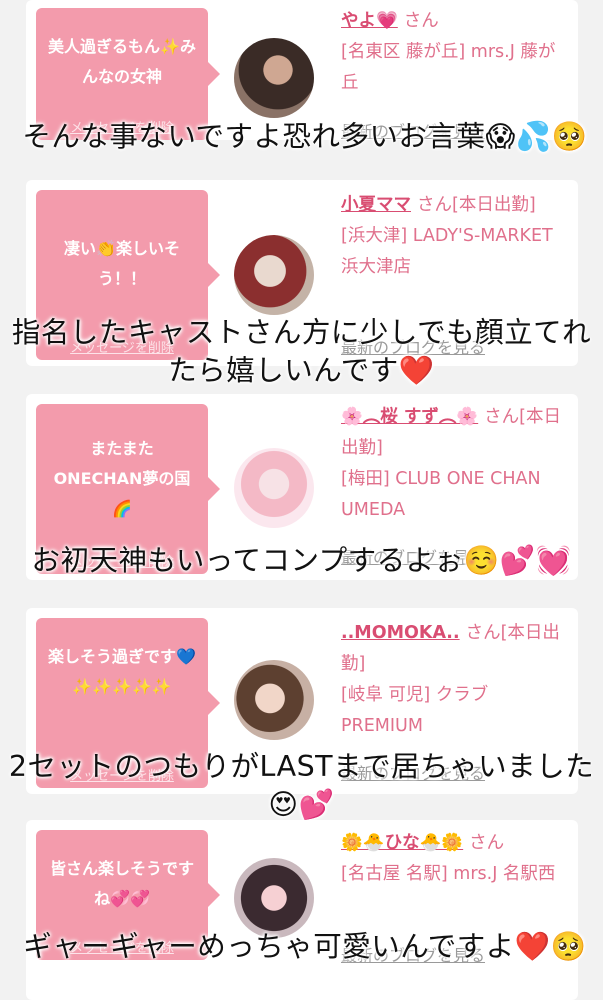 The image size is (603, 1000). What do you see at coordinates (305, 136) in the screenshot?
I see `caption-text: そんな事ないですよ恐れ多いお言葉😱💦🥺` at bounding box center [305, 136].